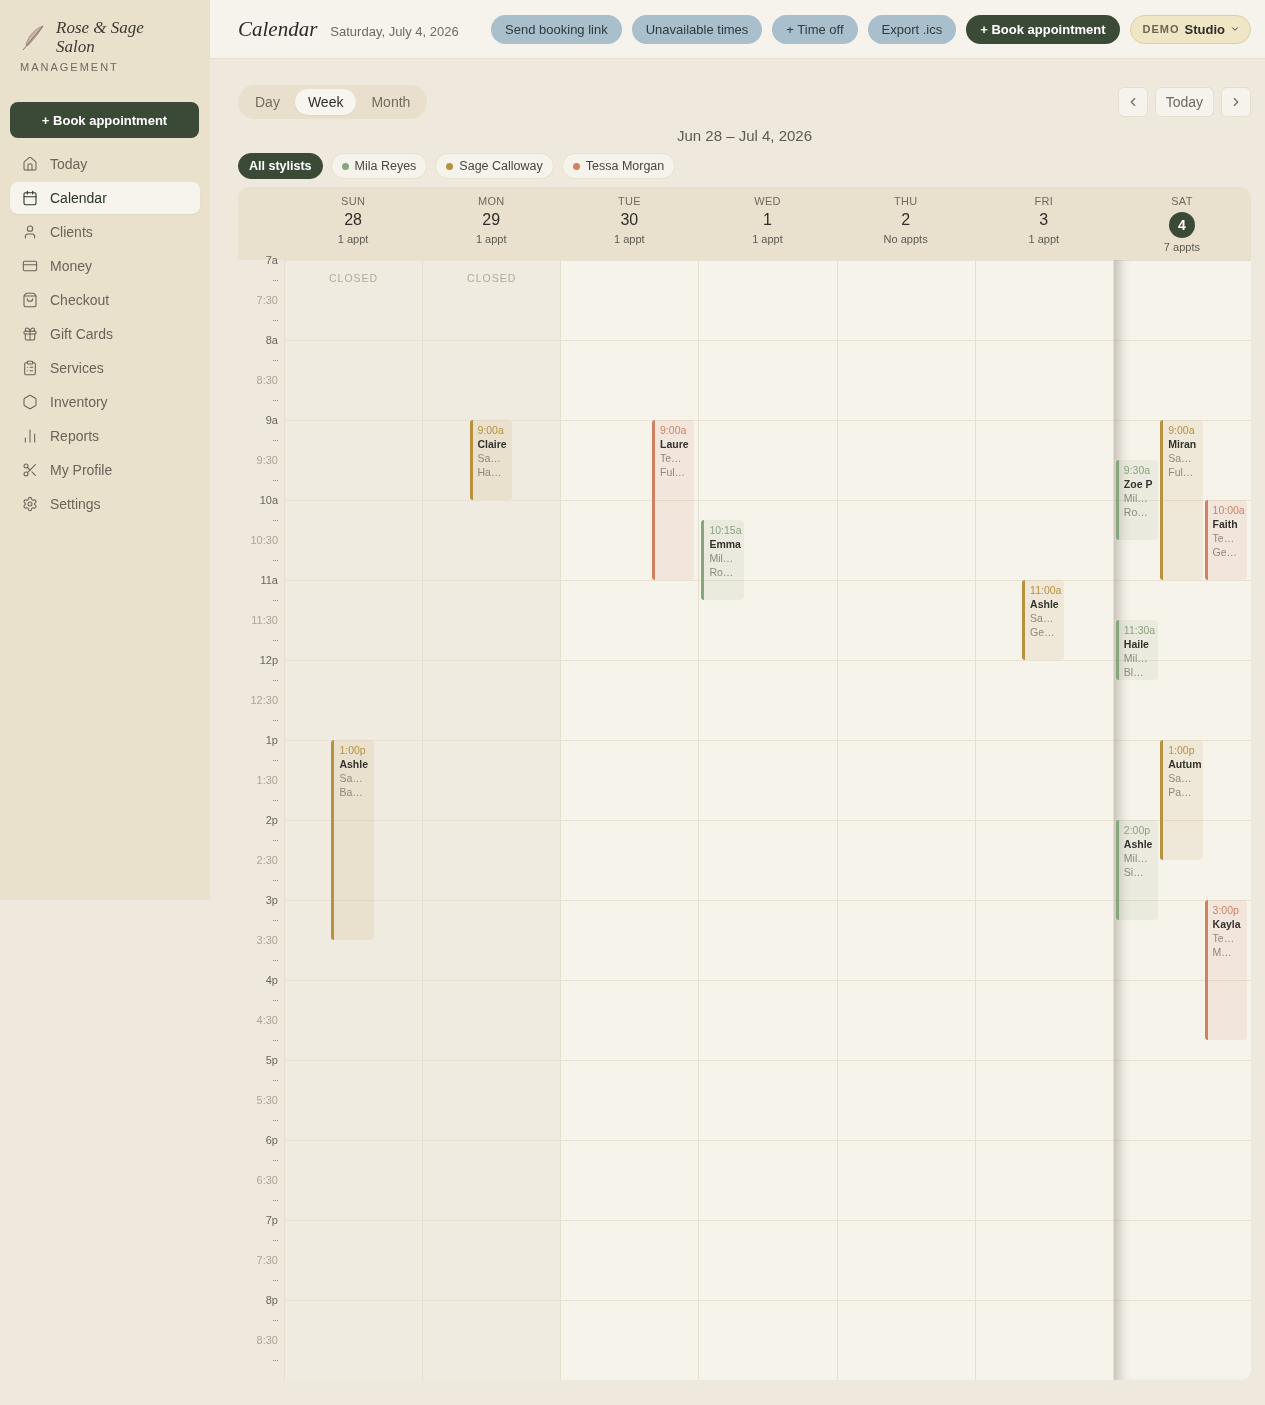 The width and height of the screenshot is (1265, 1405). What do you see at coordinates (105, 402) in the screenshot?
I see `nav-item: Inventory` at bounding box center [105, 402].